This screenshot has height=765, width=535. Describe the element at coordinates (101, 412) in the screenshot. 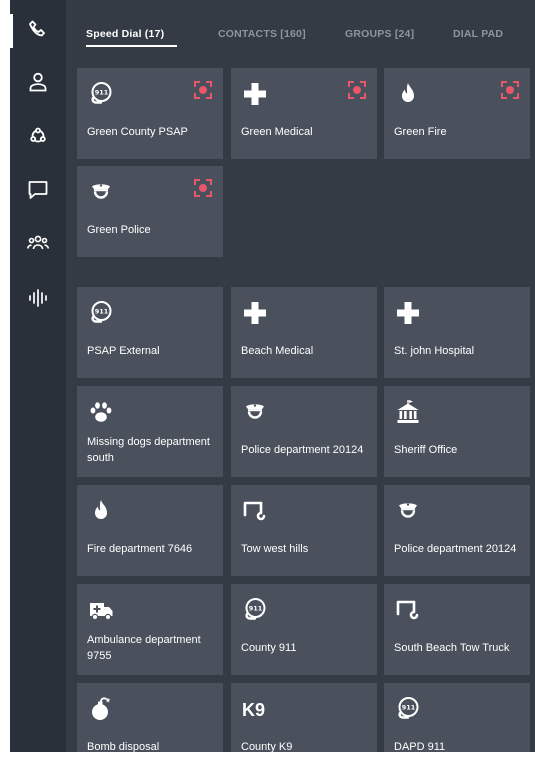

I see `paw-icon` at that location.